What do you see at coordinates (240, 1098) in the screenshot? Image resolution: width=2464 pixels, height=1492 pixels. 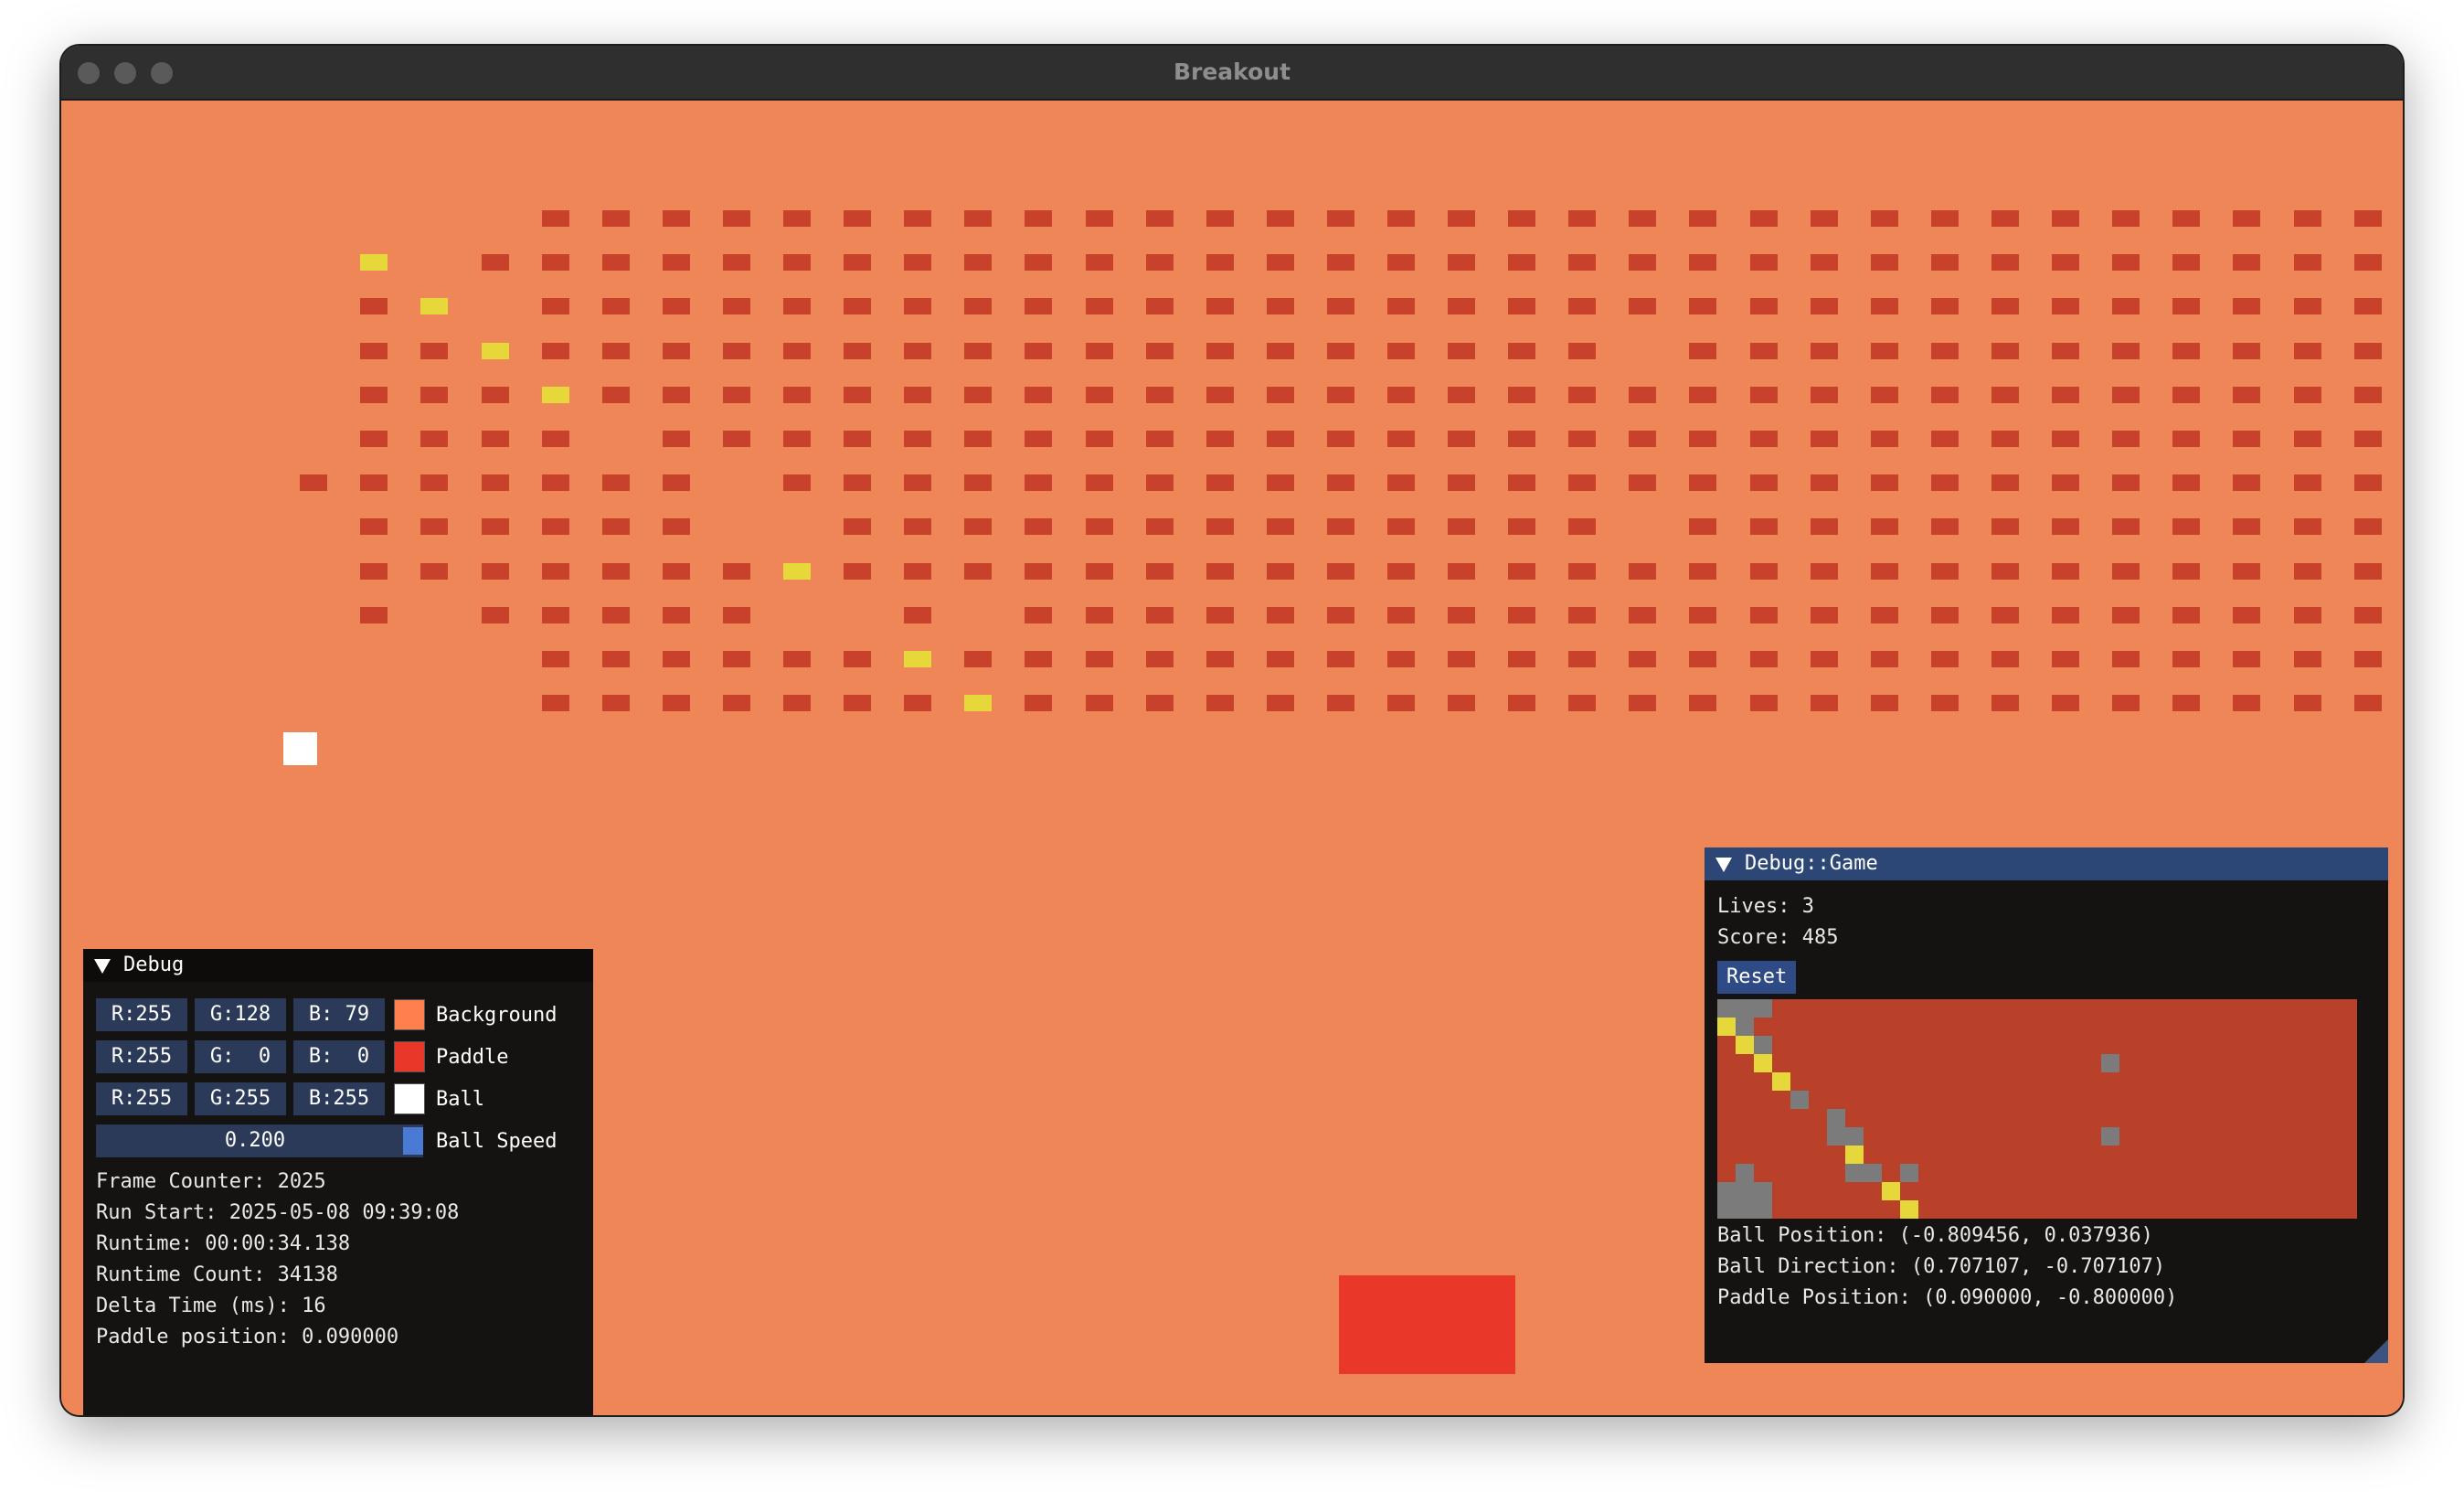 I see `ball-g-field: G:255` at bounding box center [240, 1098].